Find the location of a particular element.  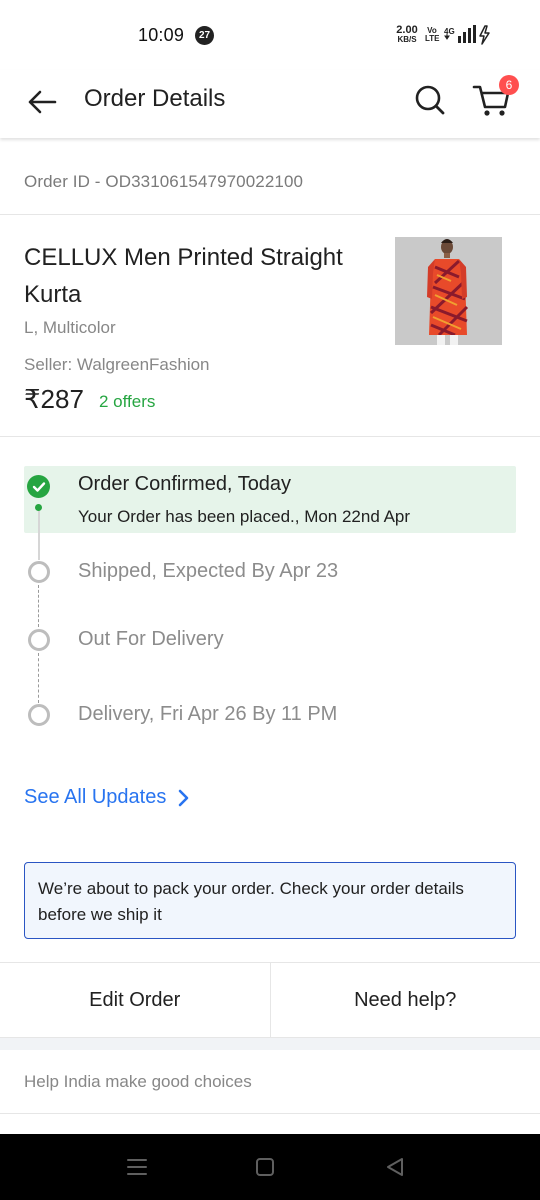

search-button is located at coordinates (430, 100).